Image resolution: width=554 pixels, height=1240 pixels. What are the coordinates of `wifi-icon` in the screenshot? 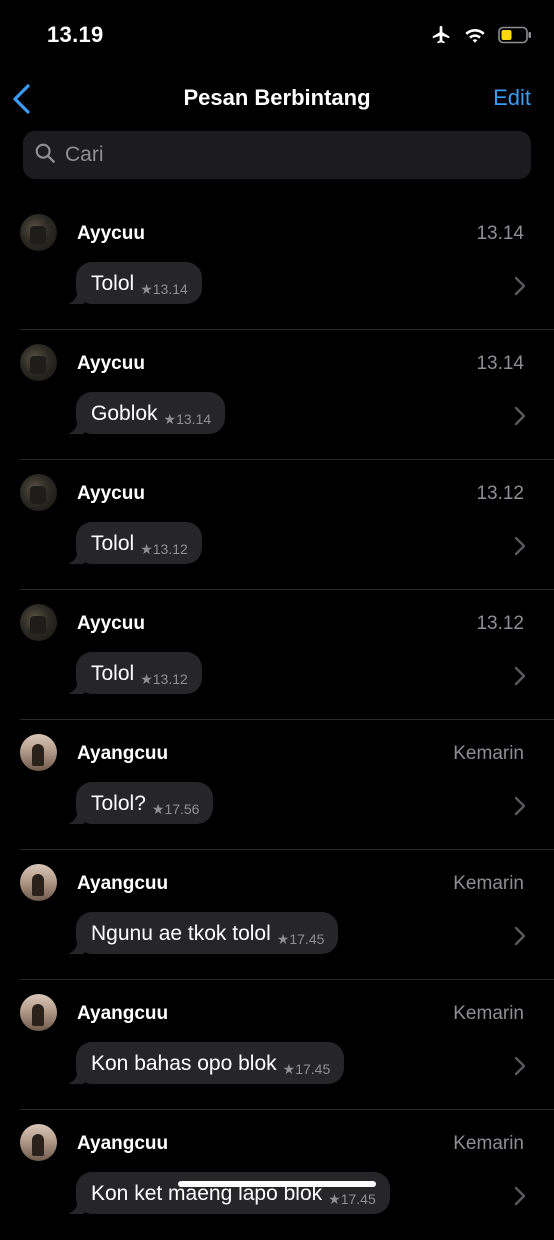 It's located at (475, 37).